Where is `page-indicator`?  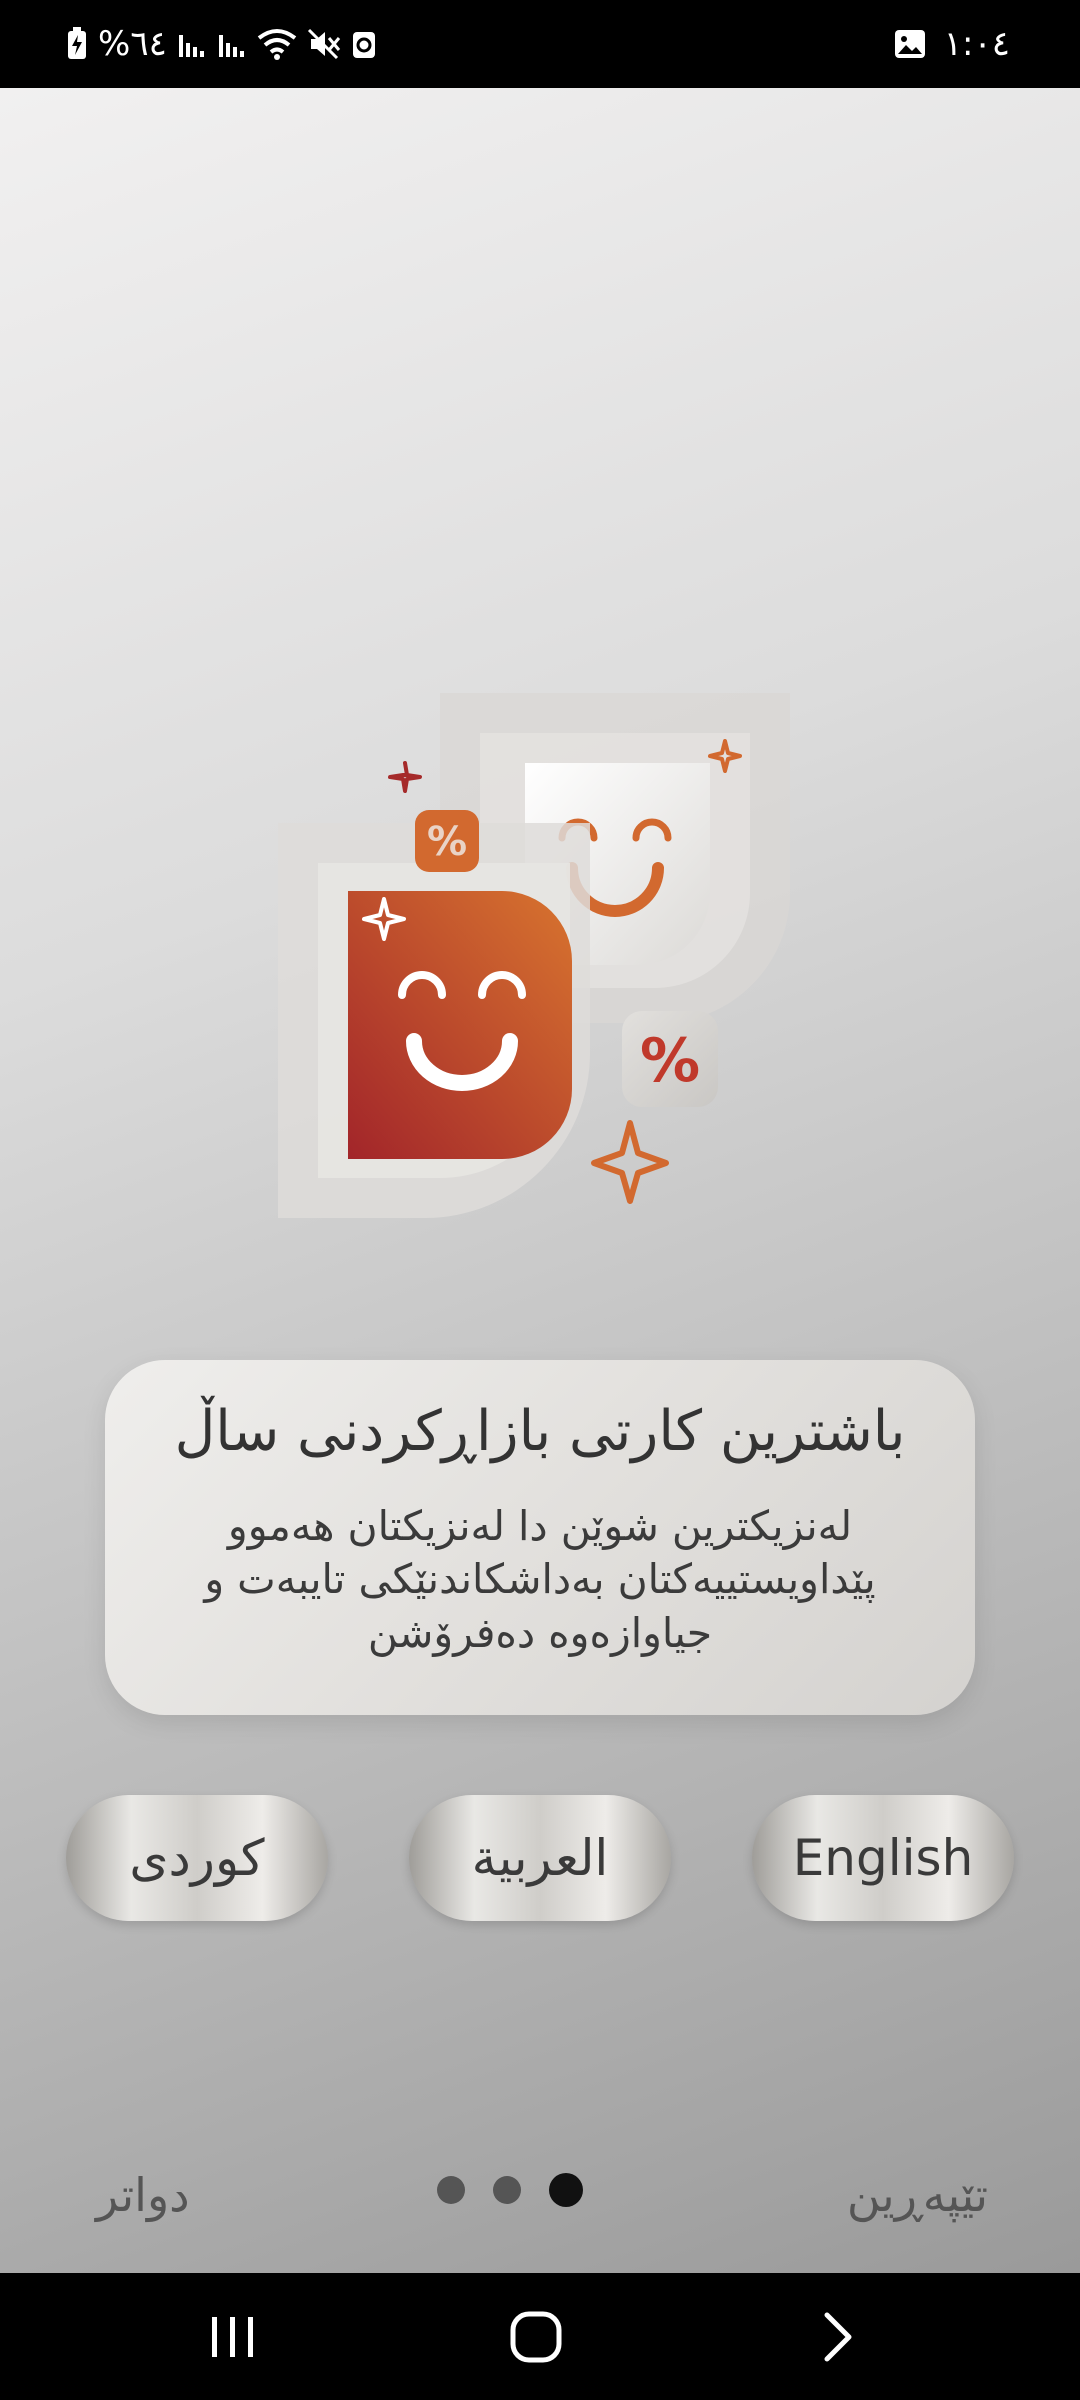 page-indicator is located at coordinates (512, 2190).